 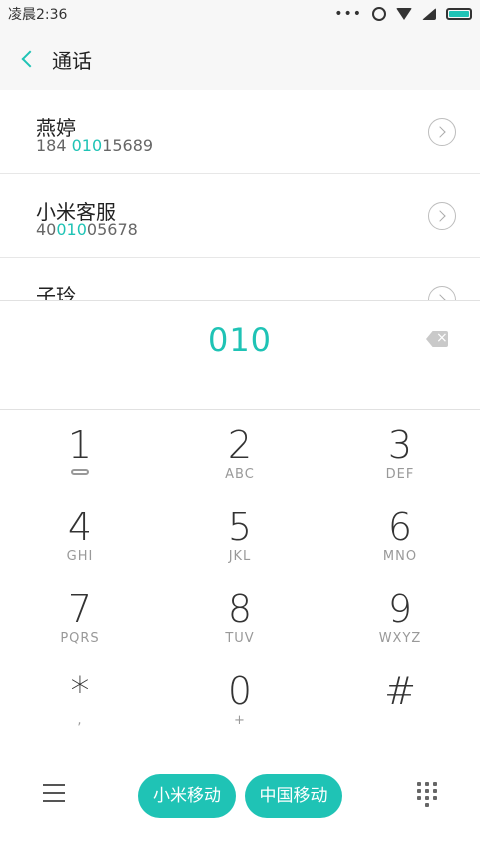 I want to click on contact-name: 子玲, so click(x=56, y=292).